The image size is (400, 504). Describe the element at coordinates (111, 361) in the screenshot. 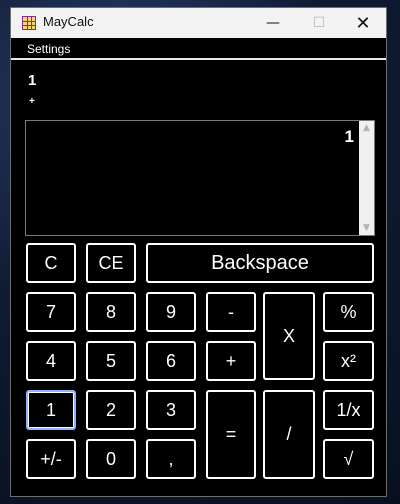

I see `digit-5-button: 5` at that location.